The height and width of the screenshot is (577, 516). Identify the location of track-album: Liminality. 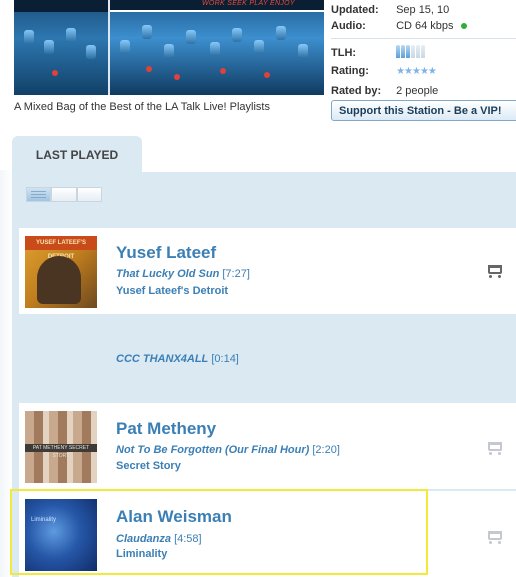
(141, 554).